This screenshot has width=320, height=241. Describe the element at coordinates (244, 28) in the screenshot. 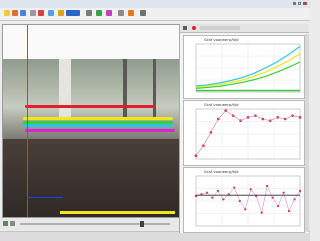

I see `plots-header` at that location.